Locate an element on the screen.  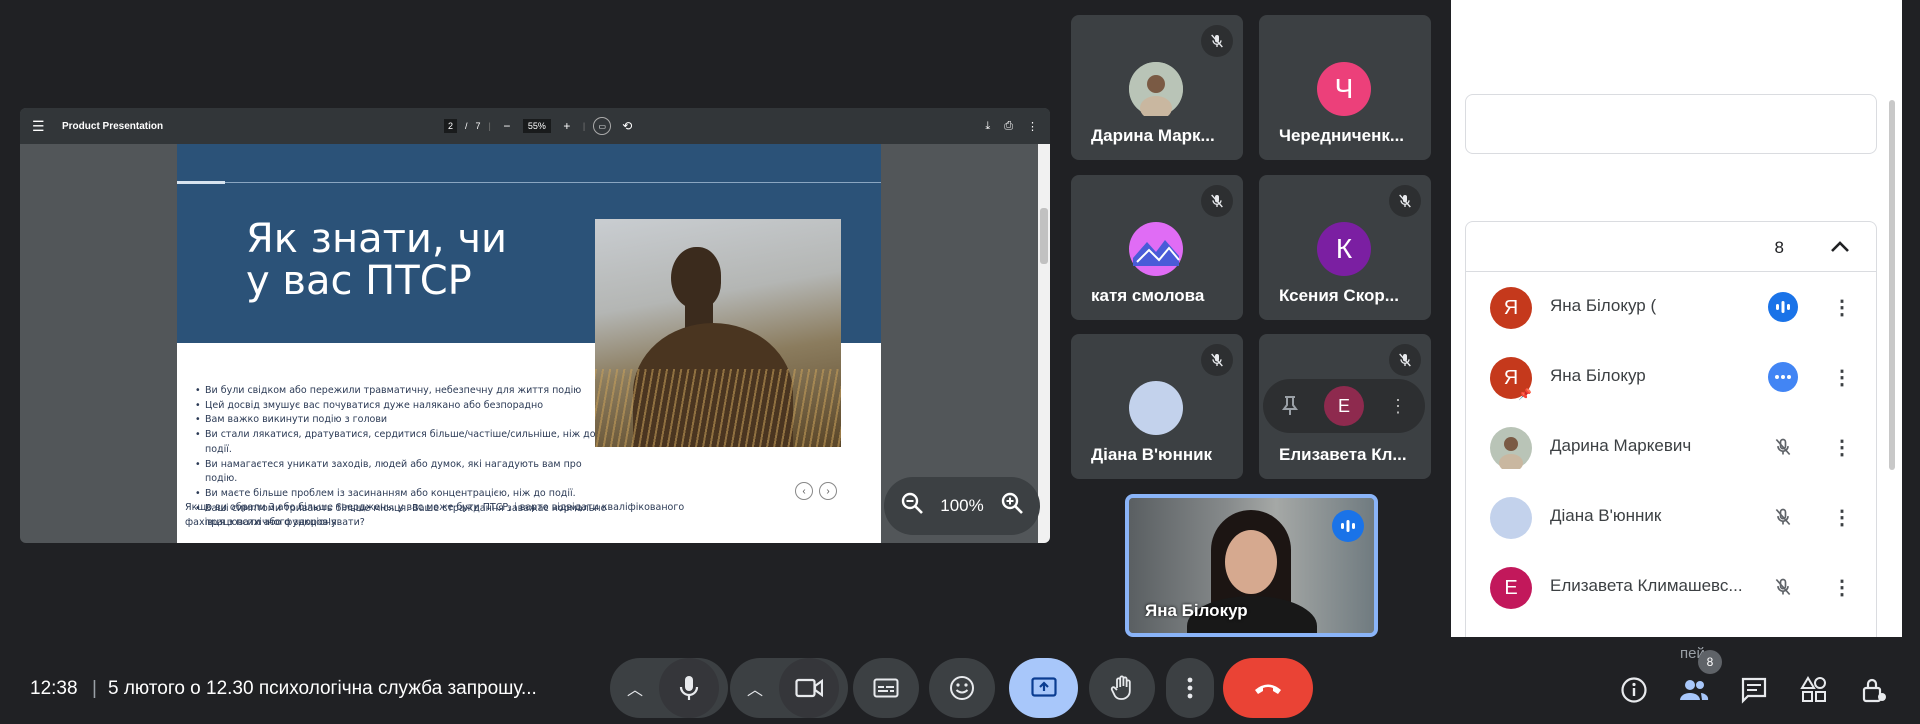
rotate-icon: ⟲ is located at coordinates (627, 126).